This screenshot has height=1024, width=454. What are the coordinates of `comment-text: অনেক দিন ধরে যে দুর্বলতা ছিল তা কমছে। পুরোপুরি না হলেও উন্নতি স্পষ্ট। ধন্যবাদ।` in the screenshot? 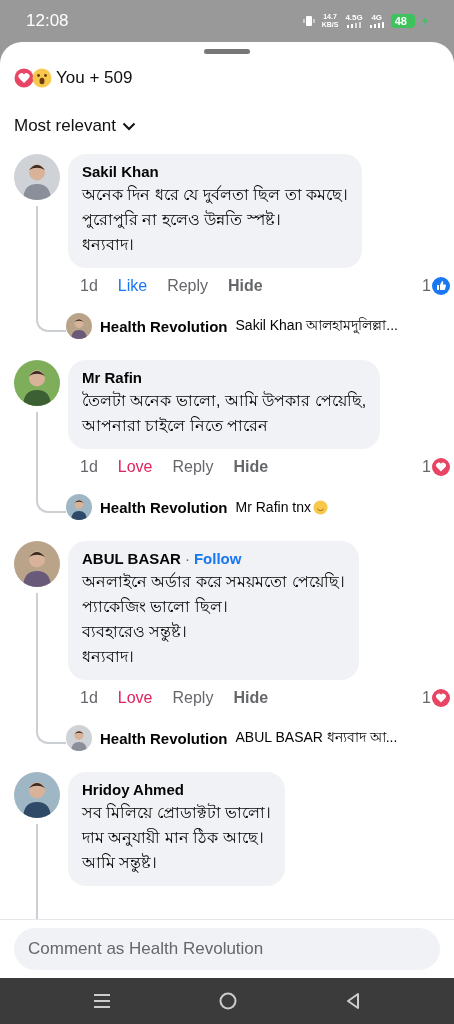 It's located at (215, 219).